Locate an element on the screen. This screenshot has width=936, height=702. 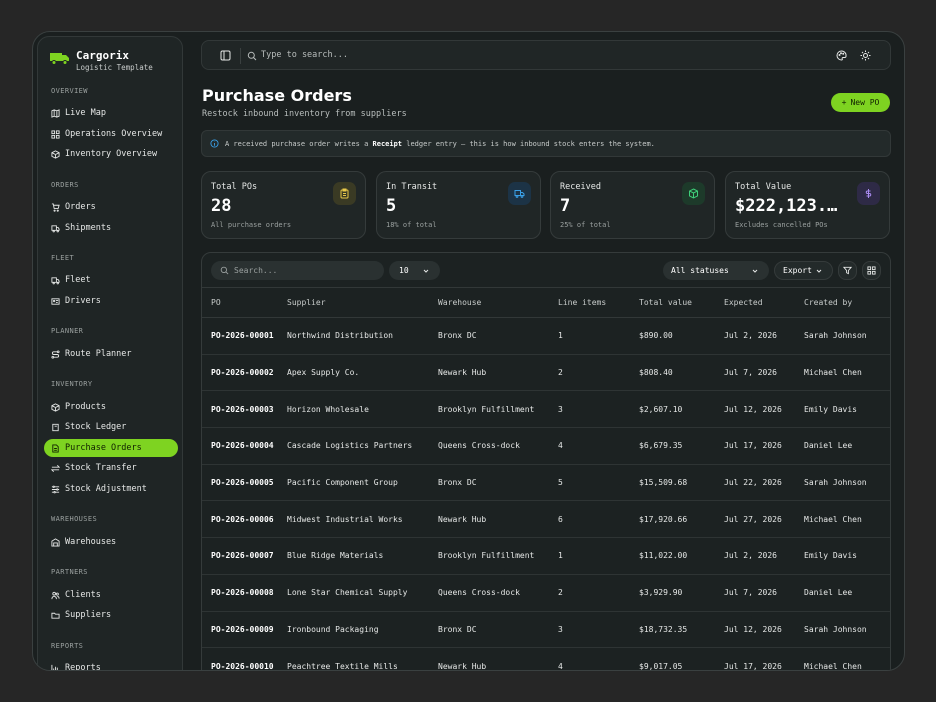
column-header: Supplier is located at coordinates (362, 302).